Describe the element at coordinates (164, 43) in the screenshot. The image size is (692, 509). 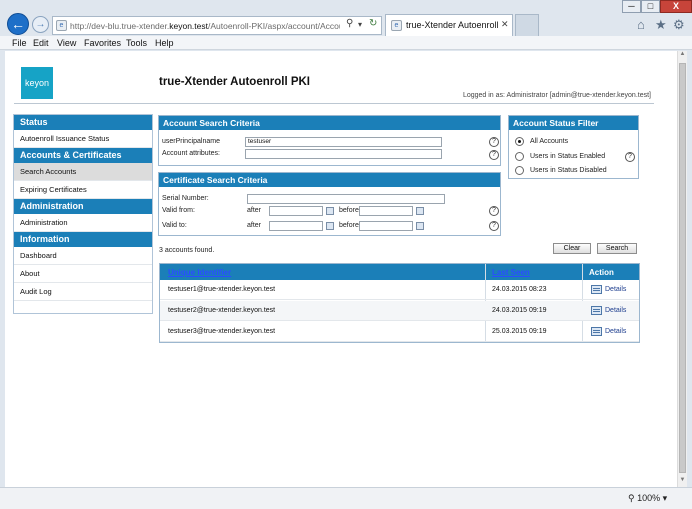
I see `menu-help: Help` at that location.